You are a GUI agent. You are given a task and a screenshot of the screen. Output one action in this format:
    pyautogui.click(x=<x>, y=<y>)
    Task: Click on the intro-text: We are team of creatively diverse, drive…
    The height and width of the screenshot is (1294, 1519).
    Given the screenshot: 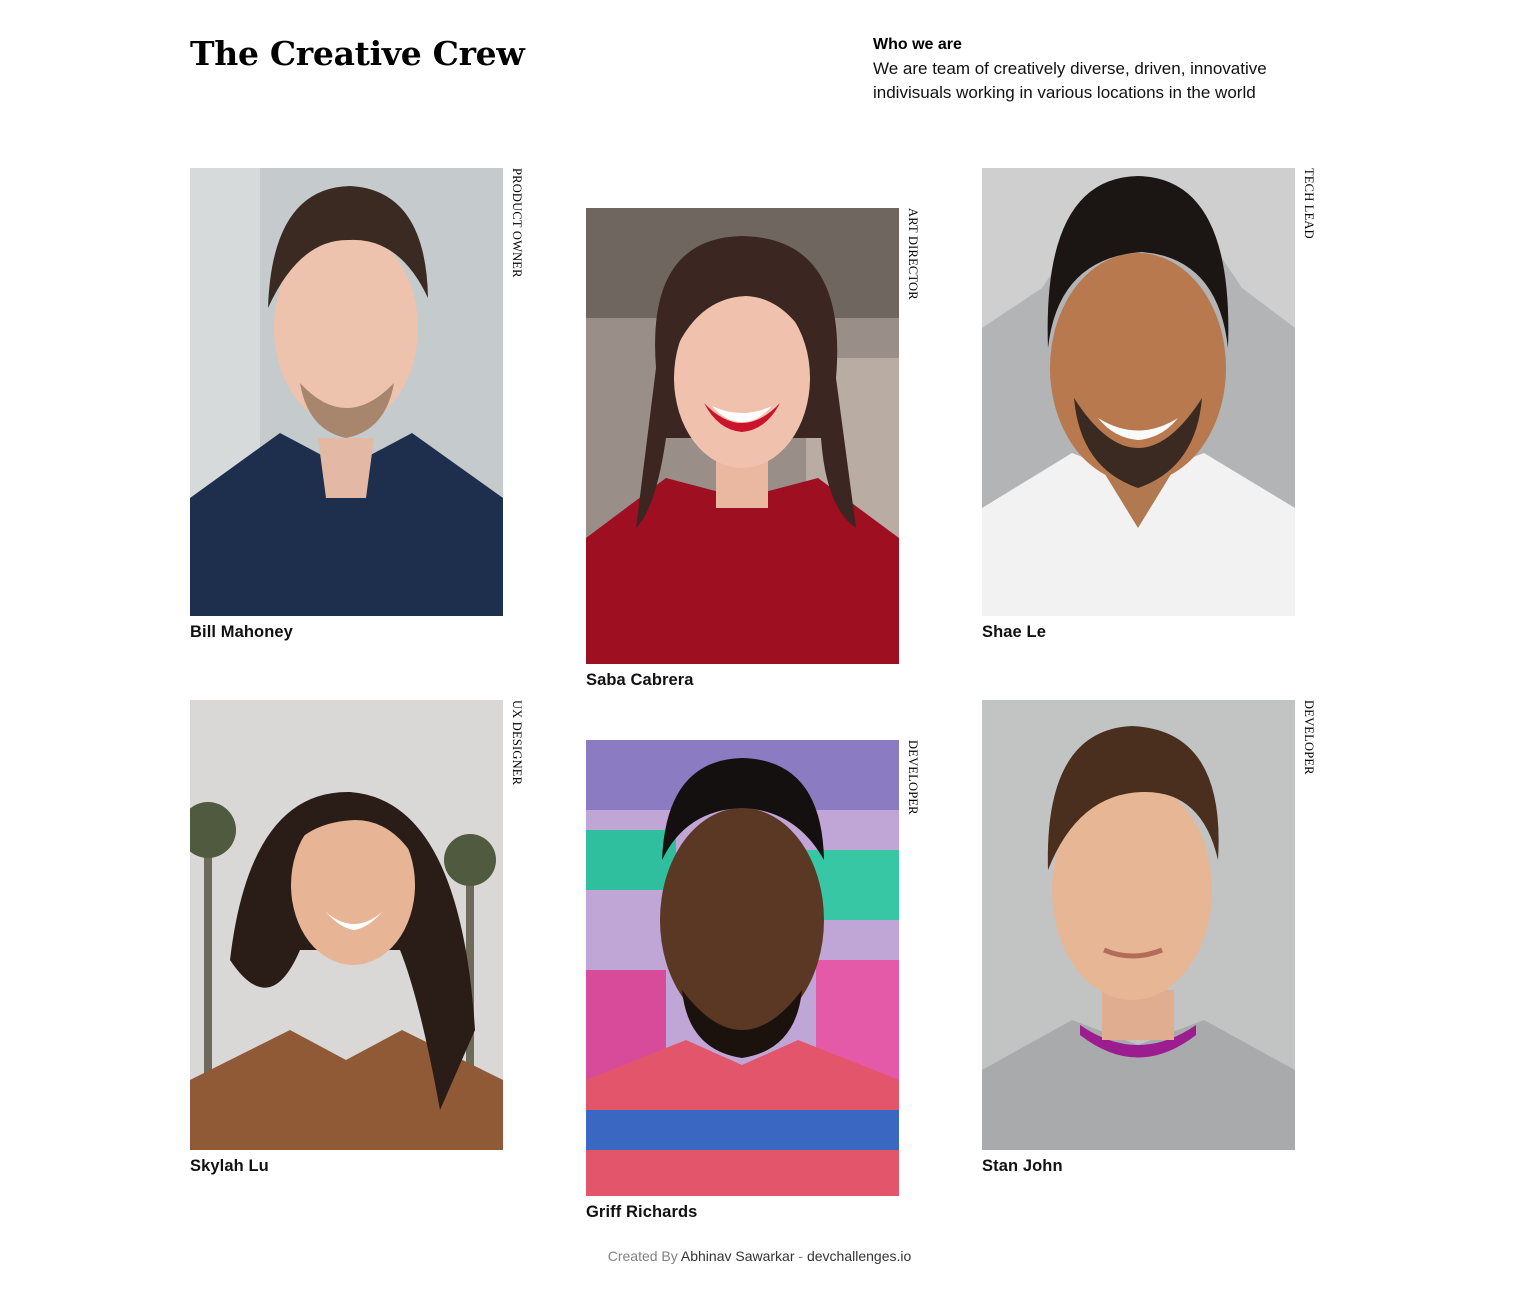 What is the action you would take?
    pyautogui.click(x=1070, y=80)
    